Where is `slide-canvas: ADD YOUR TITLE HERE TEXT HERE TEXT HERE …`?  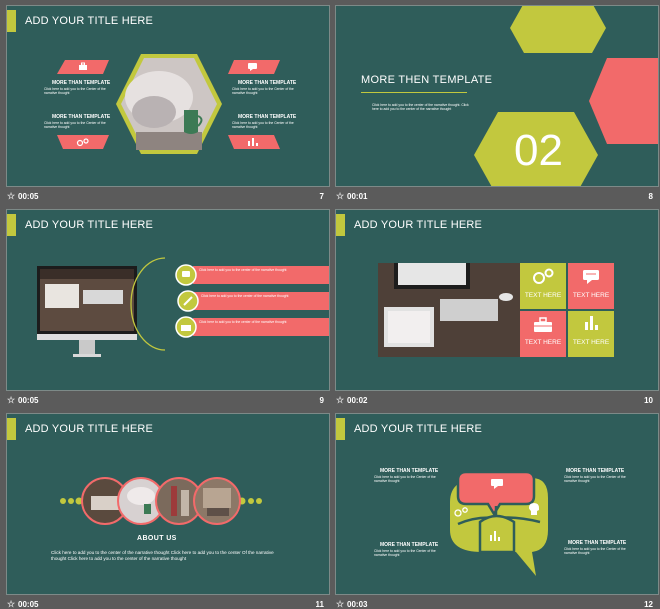 slide-canvas: ADD YOUR TITLE HERE TEXT HERE TEXT HERE … is located at coordinates (497, 300).